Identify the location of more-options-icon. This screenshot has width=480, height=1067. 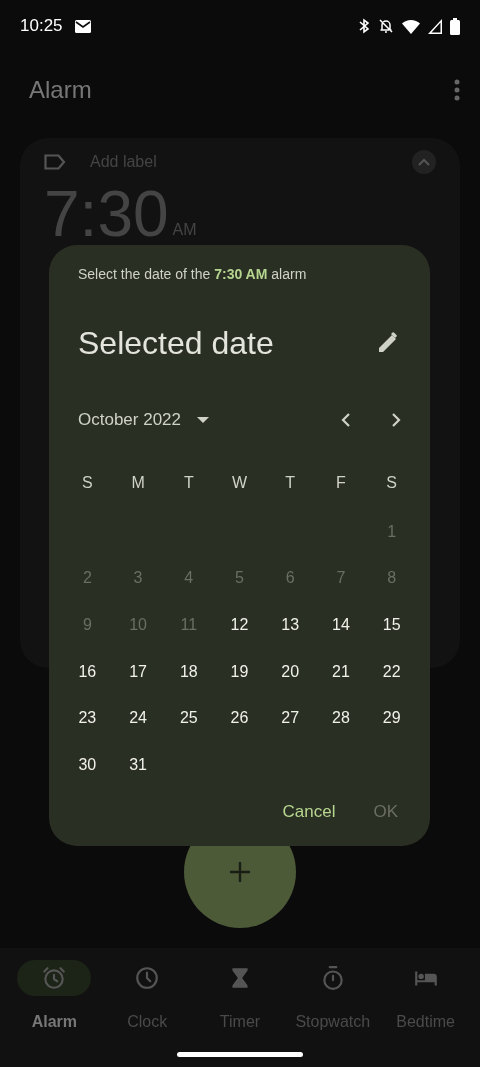
(457, 90).